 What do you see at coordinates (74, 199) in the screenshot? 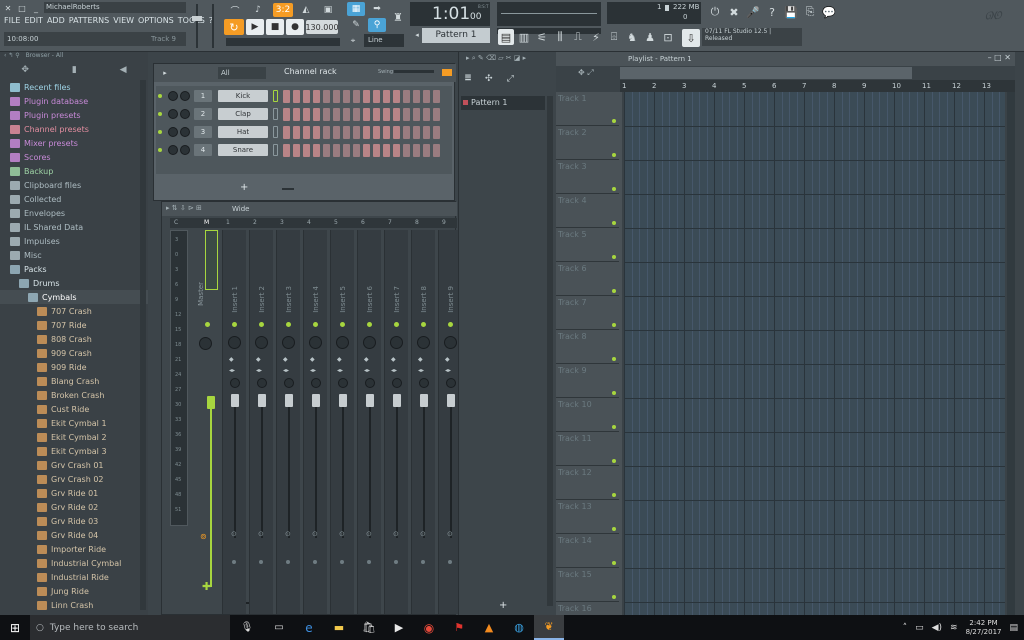
I see `browser-item: Collected` at bounding box center [74, 199].